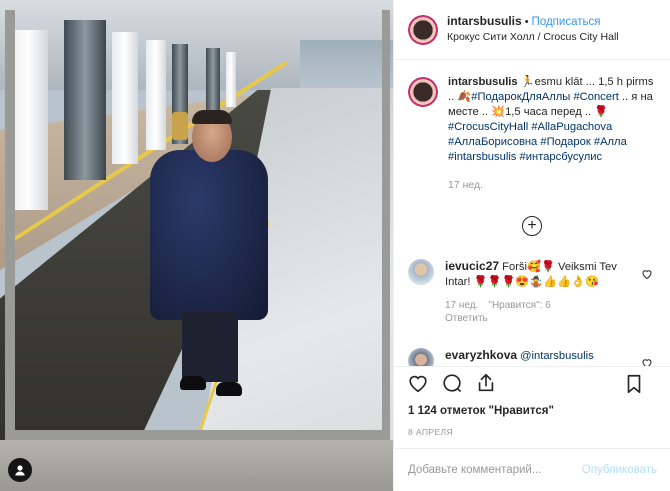 This screenshot has height=491, width=670. What do you see at coordinates (196, 465) in the screenshot?
I see `photo-pavement` at bounding box center [196, 465].